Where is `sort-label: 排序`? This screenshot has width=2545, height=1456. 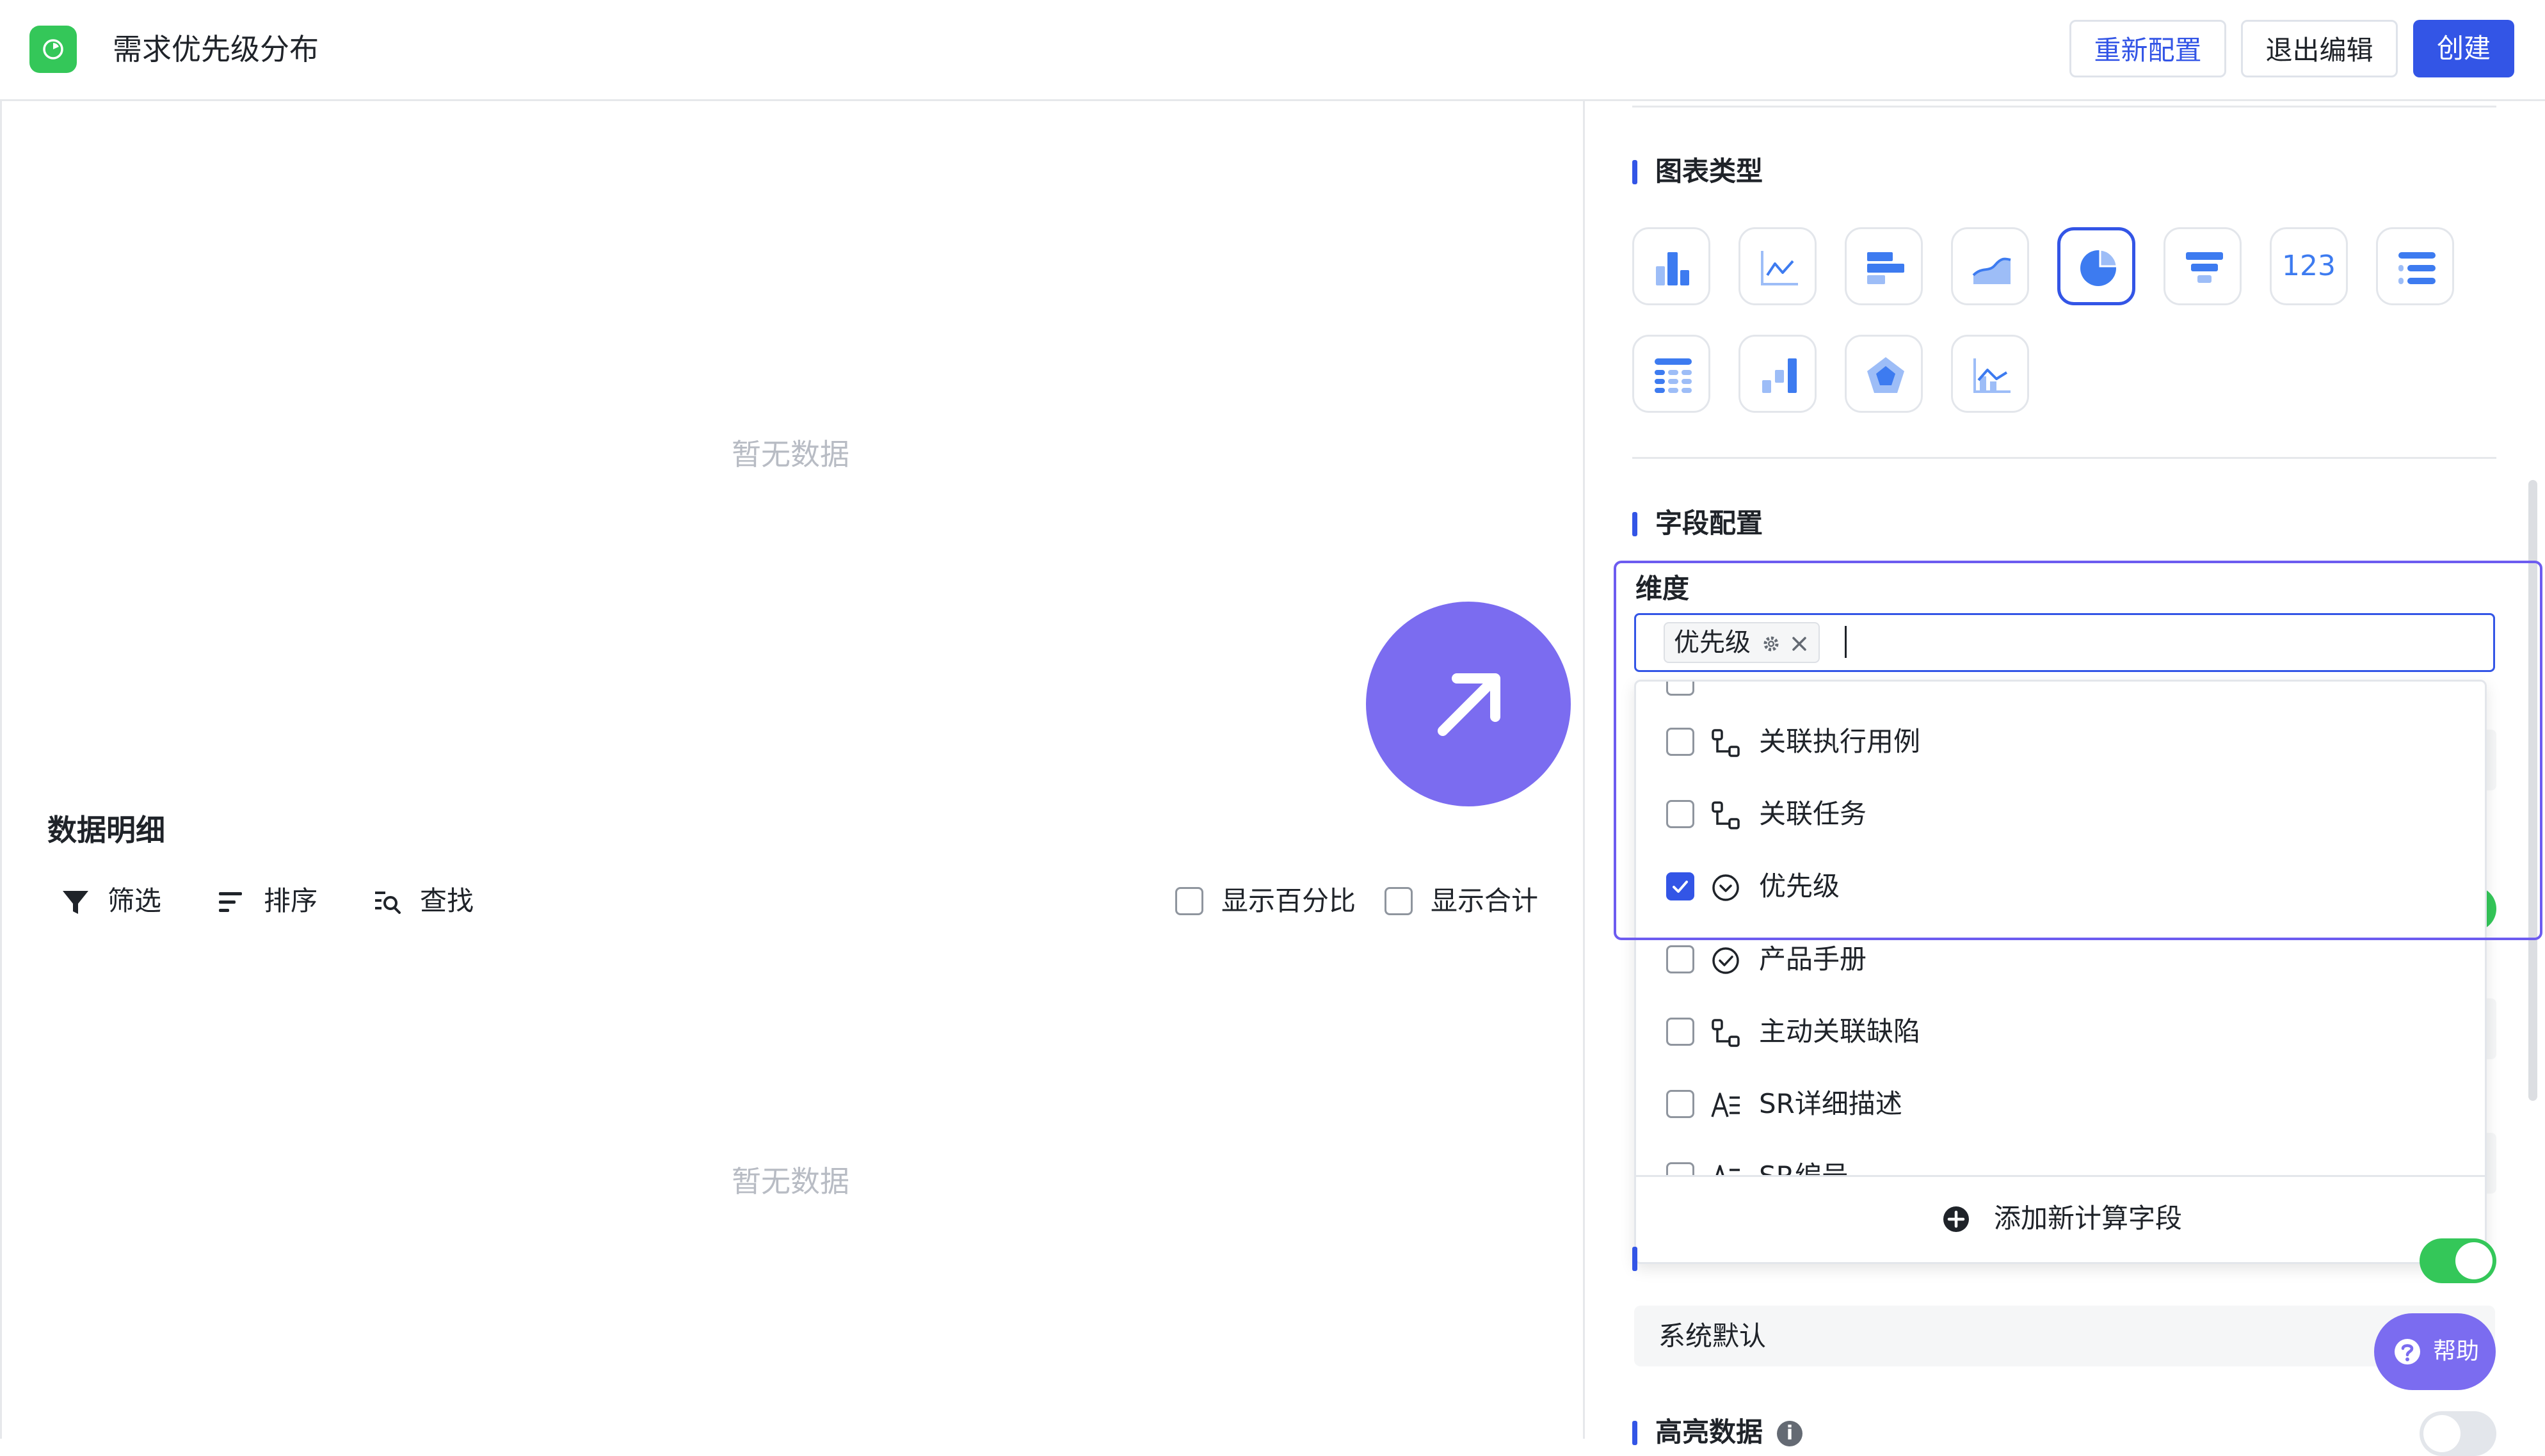 sort-label: 排序 is located at coordinates (291, 900).